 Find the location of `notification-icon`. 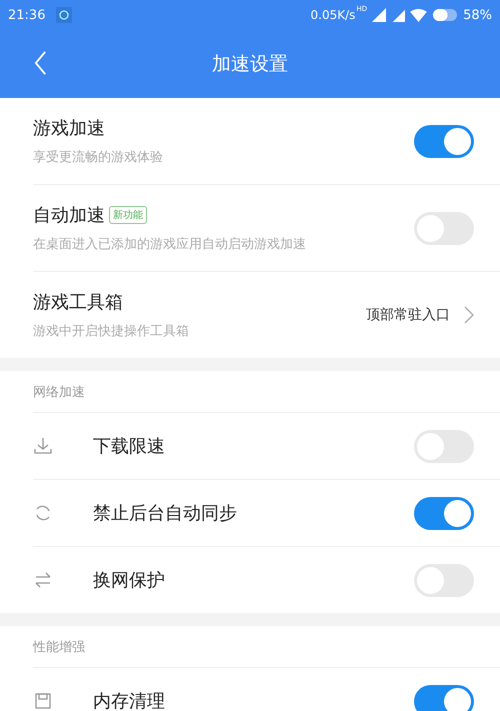

notification-icon is located at coordinates (64, 15).